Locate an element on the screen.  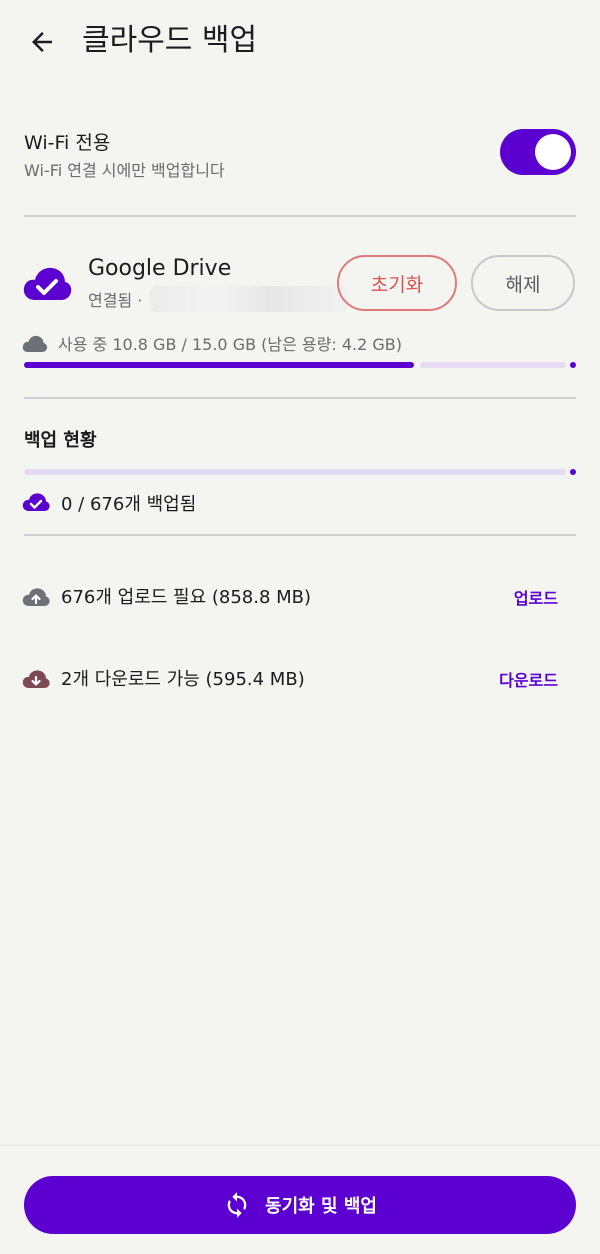
redacted-account-email is located at coordinates (249, 299).